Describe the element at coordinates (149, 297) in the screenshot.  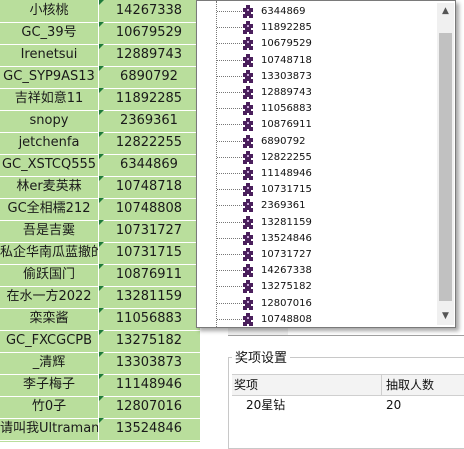
I see `id-cell: 13281159` at that location.